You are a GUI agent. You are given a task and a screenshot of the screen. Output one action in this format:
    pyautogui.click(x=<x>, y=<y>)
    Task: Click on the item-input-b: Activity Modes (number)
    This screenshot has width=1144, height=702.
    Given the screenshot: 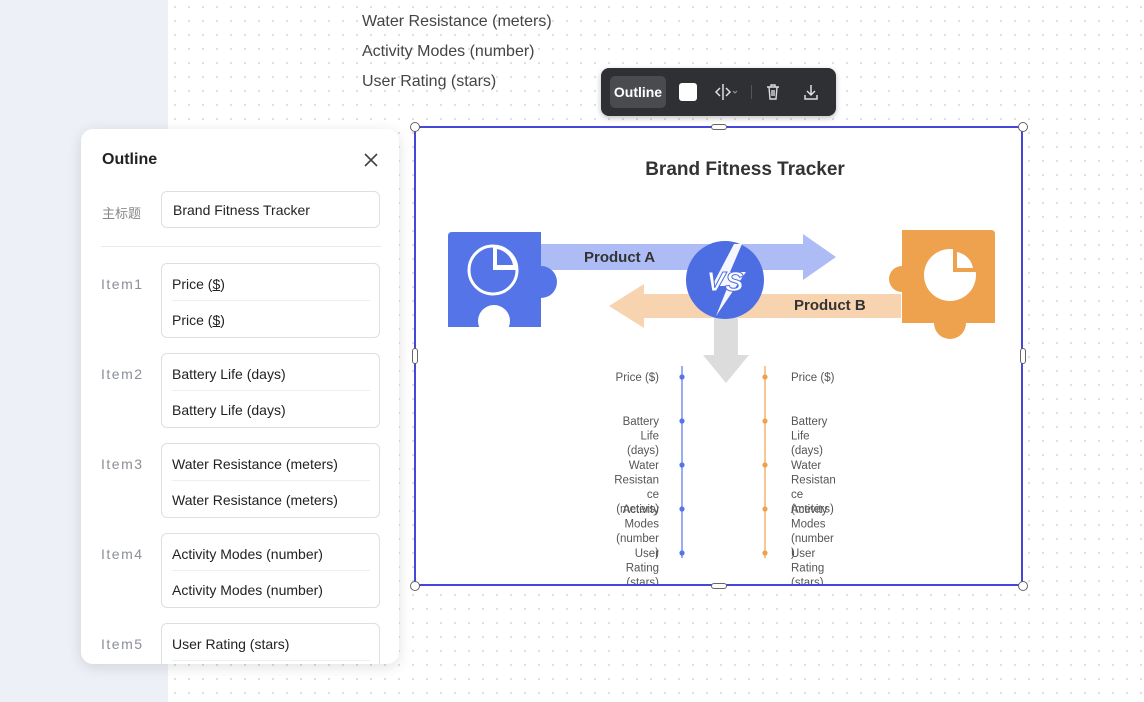 What is the action you would take?
    pyautogui.click(x=247, y=590)
    